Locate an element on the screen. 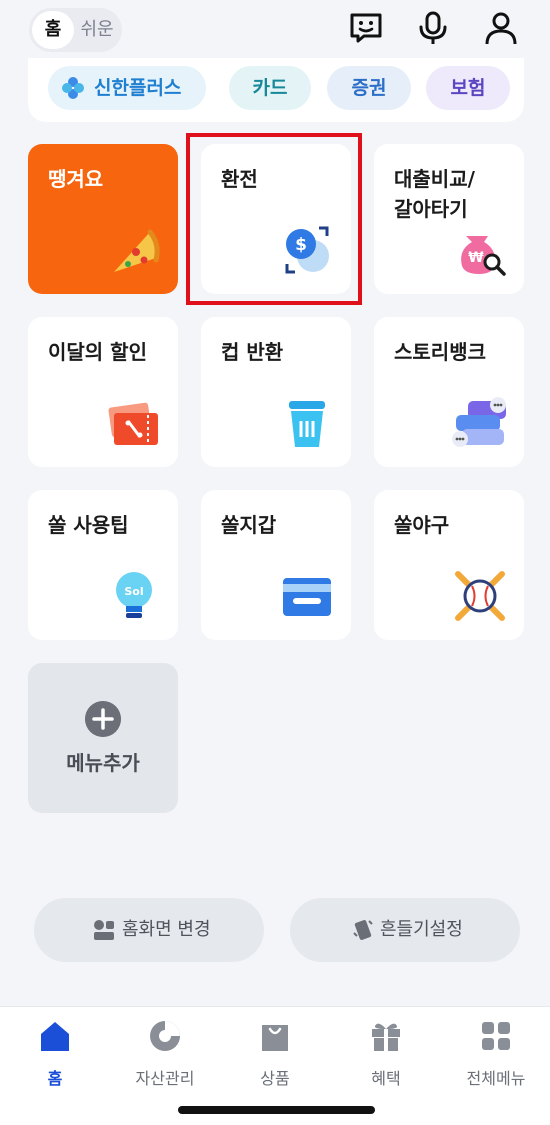  shake-settings-label: 흔들기설정 is located at coordinates (421, 929).